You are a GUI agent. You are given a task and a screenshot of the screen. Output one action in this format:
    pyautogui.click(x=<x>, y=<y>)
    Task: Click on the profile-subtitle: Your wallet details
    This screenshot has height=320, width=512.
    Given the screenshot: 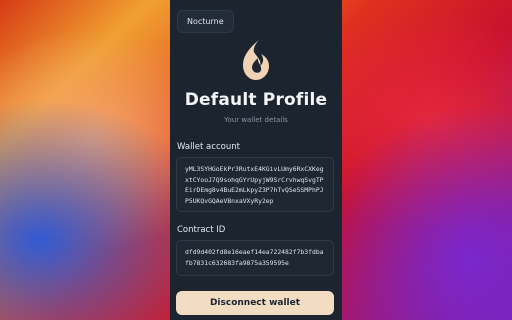 What is the action you would take?
    pyautogui.click(x=256, y=120)
    